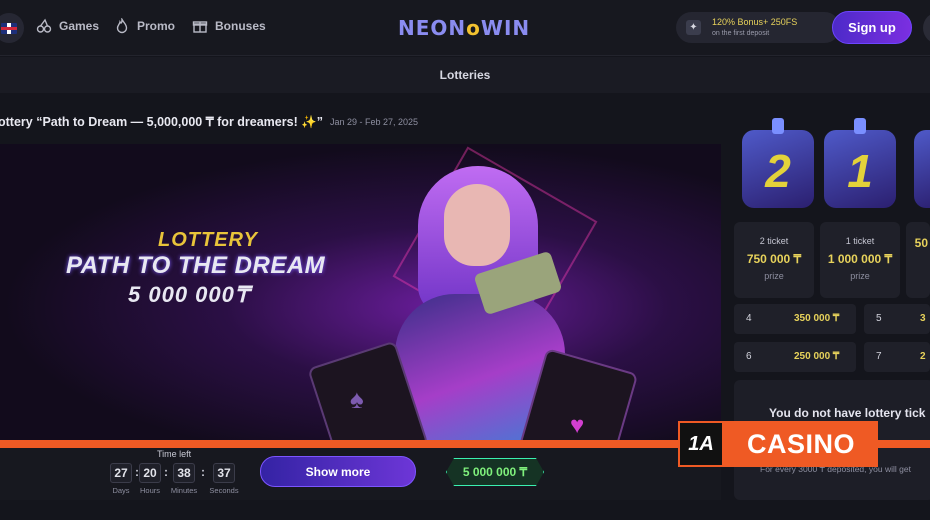  I want to click on watermark-logo-icon: 1A, so click(701, 444).